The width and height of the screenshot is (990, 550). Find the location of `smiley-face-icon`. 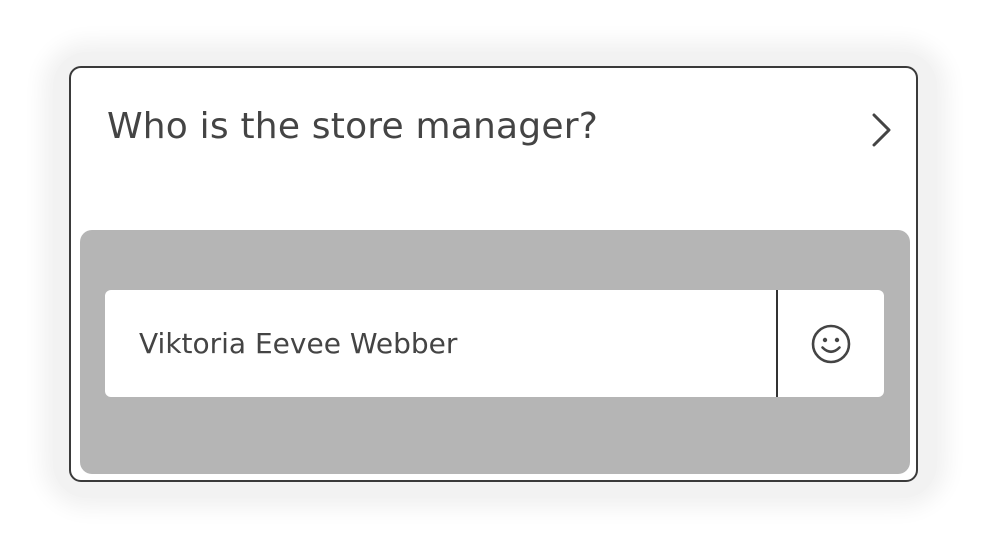

smiley-face-icon is located at coordinates (831, 343).